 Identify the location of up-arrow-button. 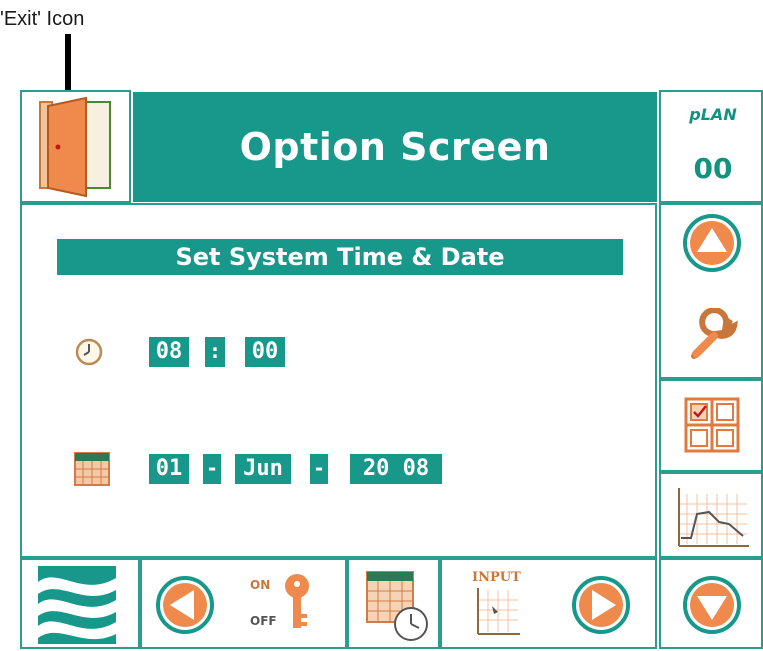
(712, 243).